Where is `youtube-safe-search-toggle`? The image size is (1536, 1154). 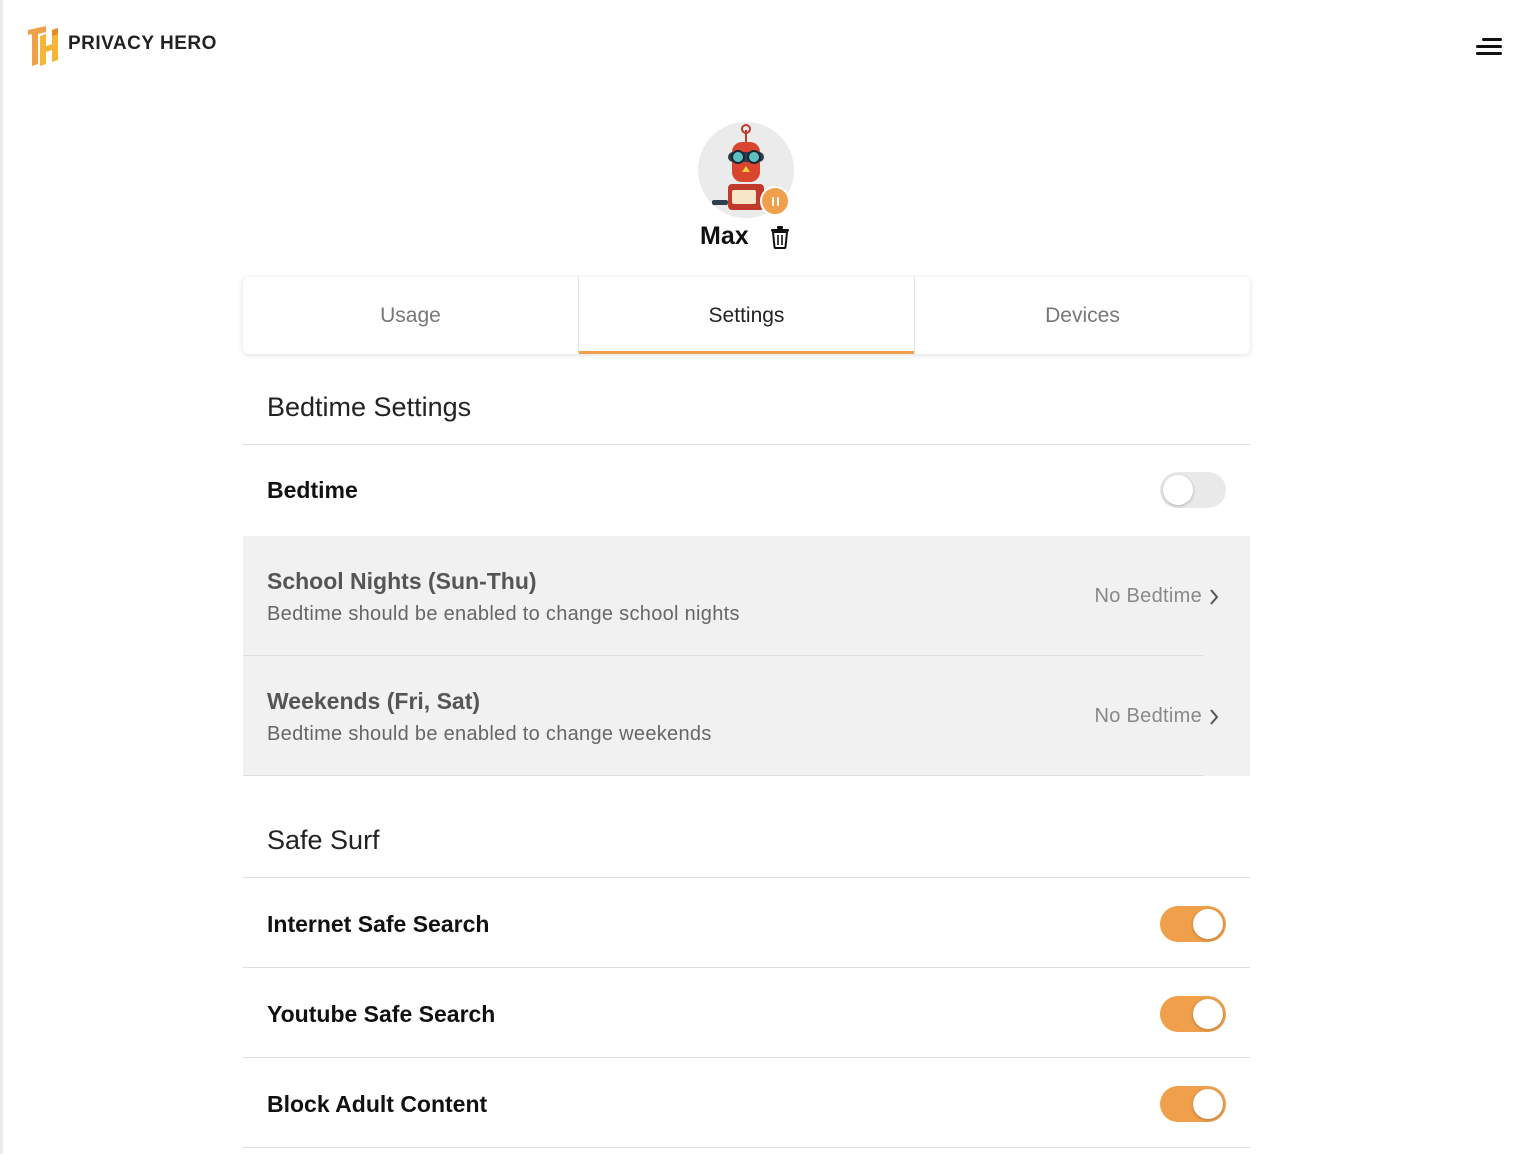 youtube-safe-search-toggle is located at coordinates (1193, 1014).